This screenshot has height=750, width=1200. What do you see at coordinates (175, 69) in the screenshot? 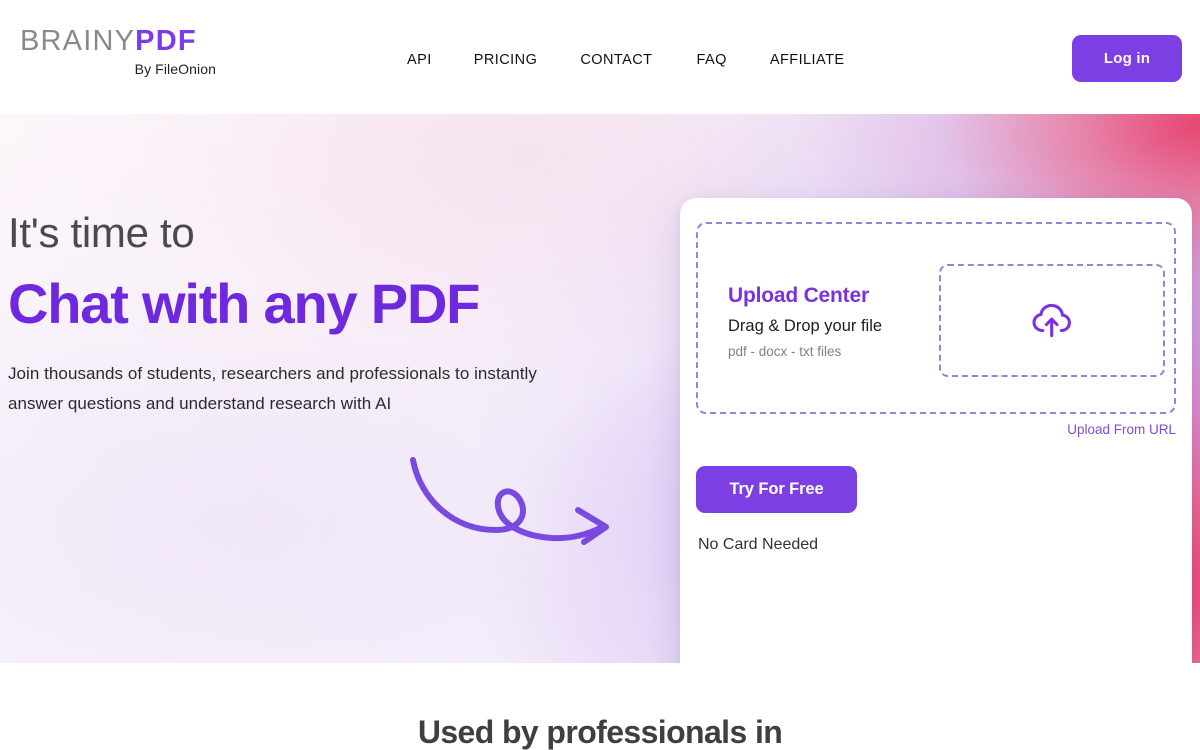
I see `brand-tagline: By FileOnion` at bounding box center [175, 69].